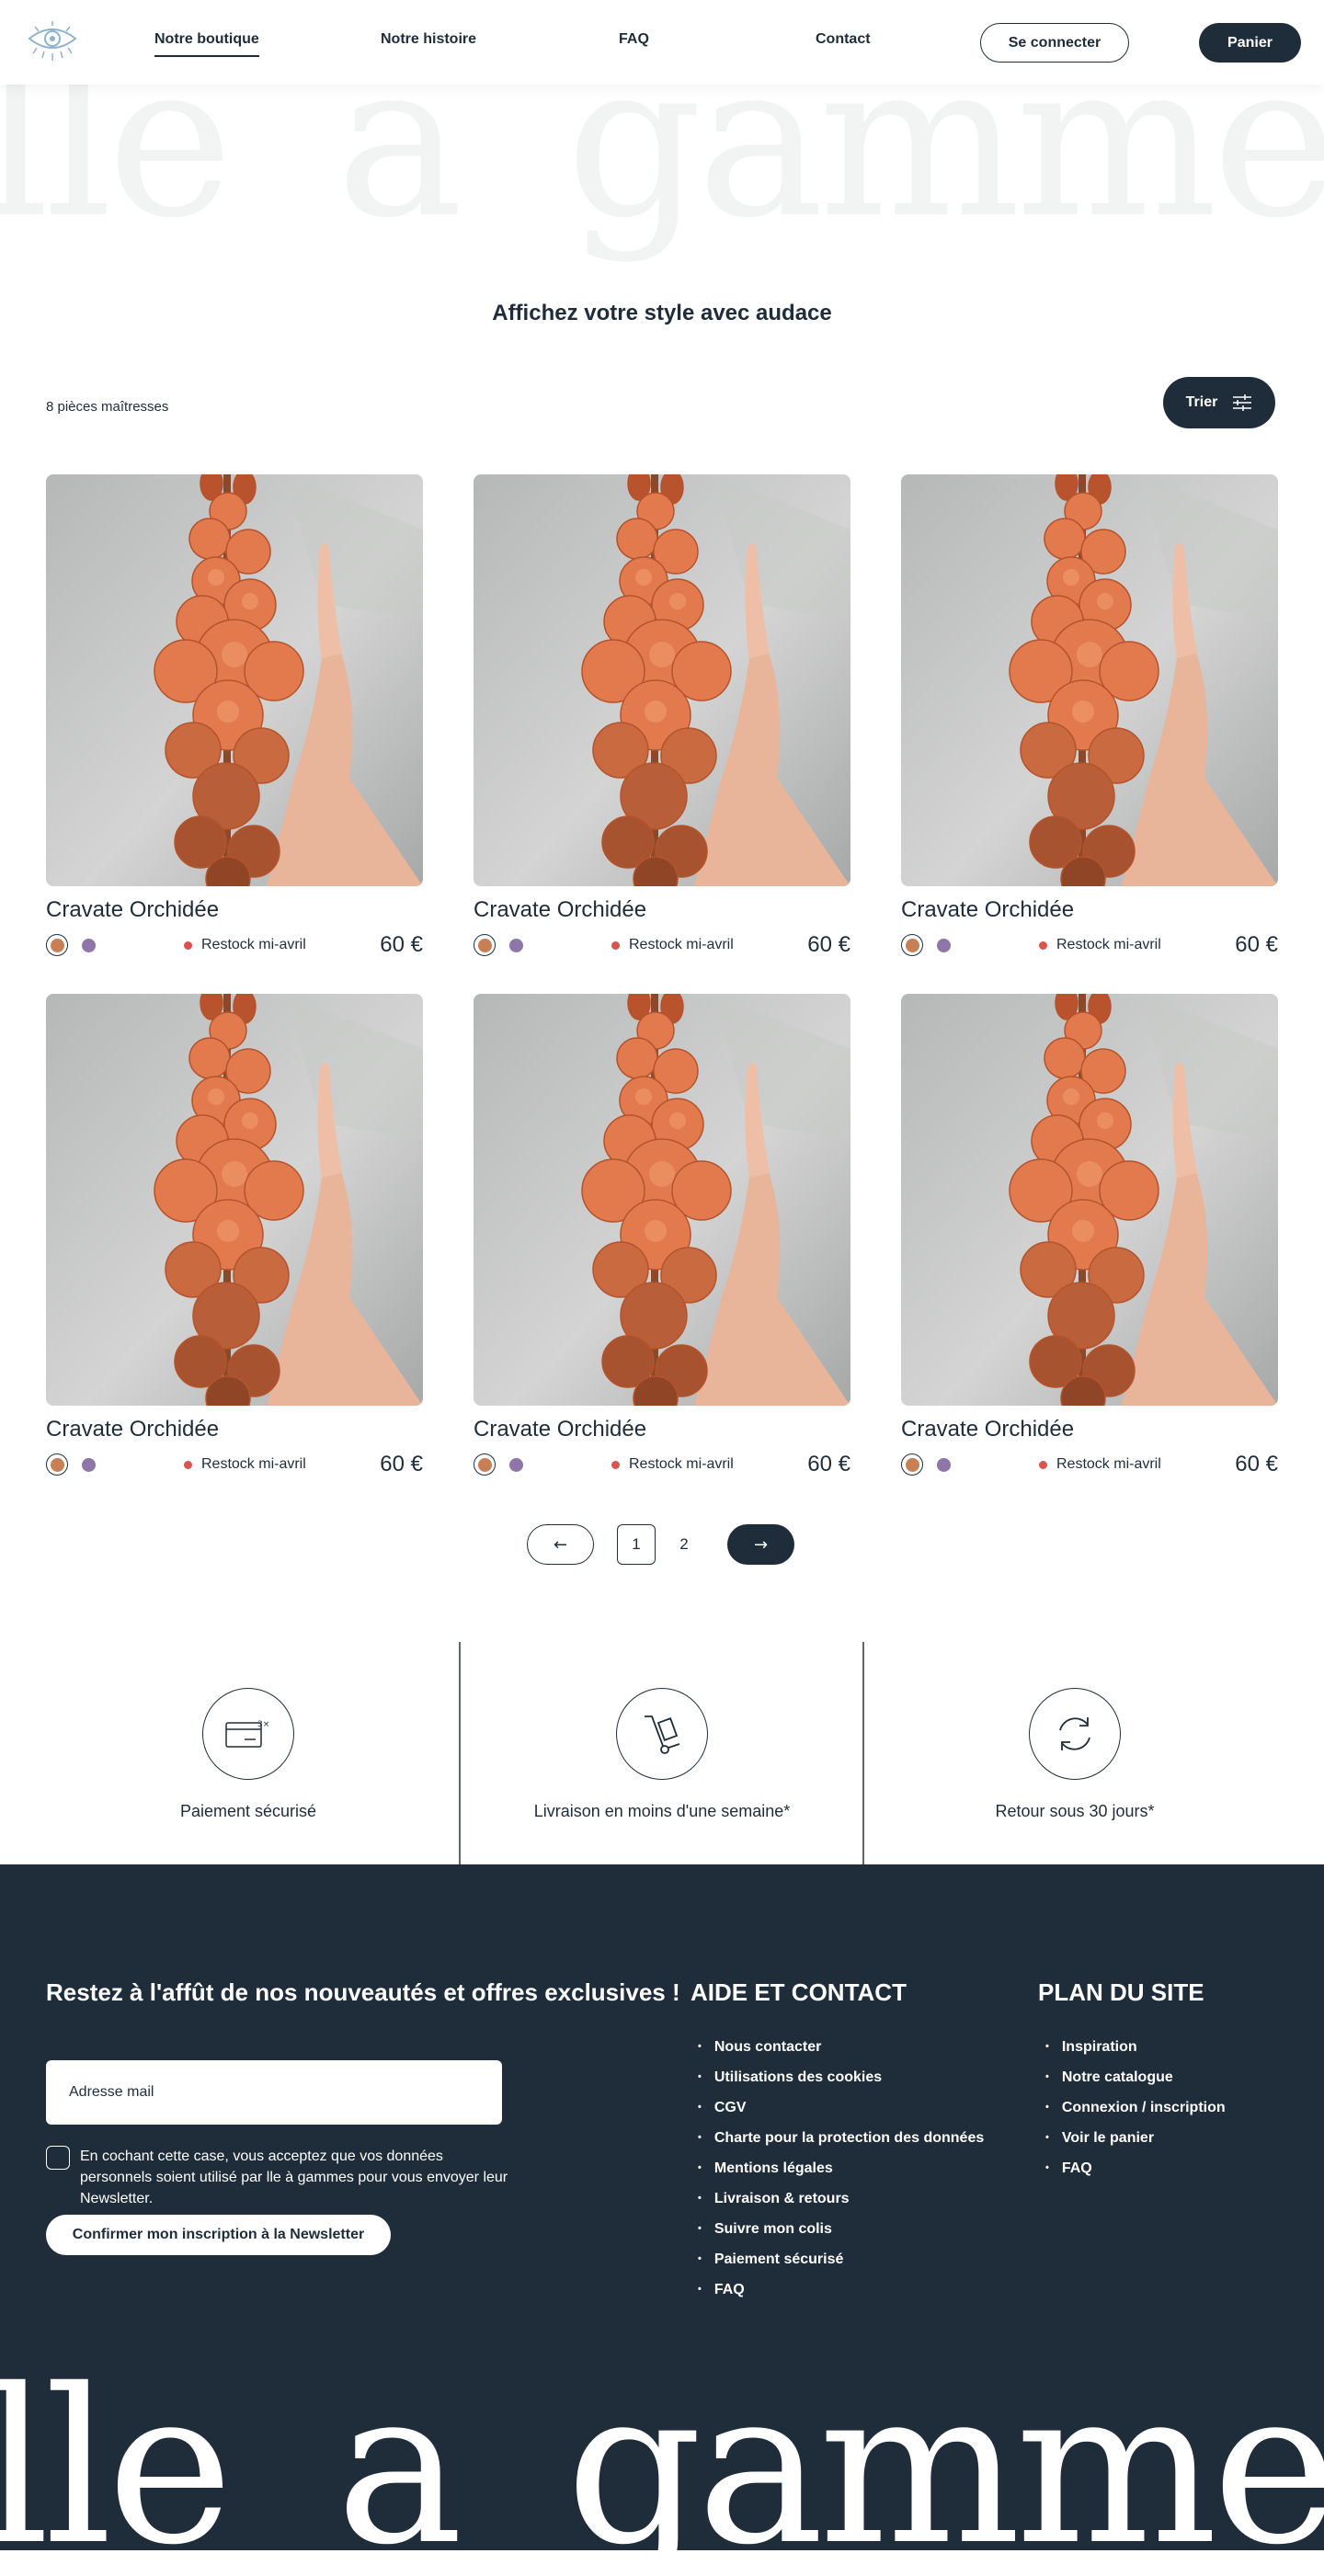 The height and width of the screenshot is (2576, 1324). What do you see at coordinates (1135, 2047) in the screenshot?
I see `sitemap-link: Inspiration` at bounding box center [1135, 2047].